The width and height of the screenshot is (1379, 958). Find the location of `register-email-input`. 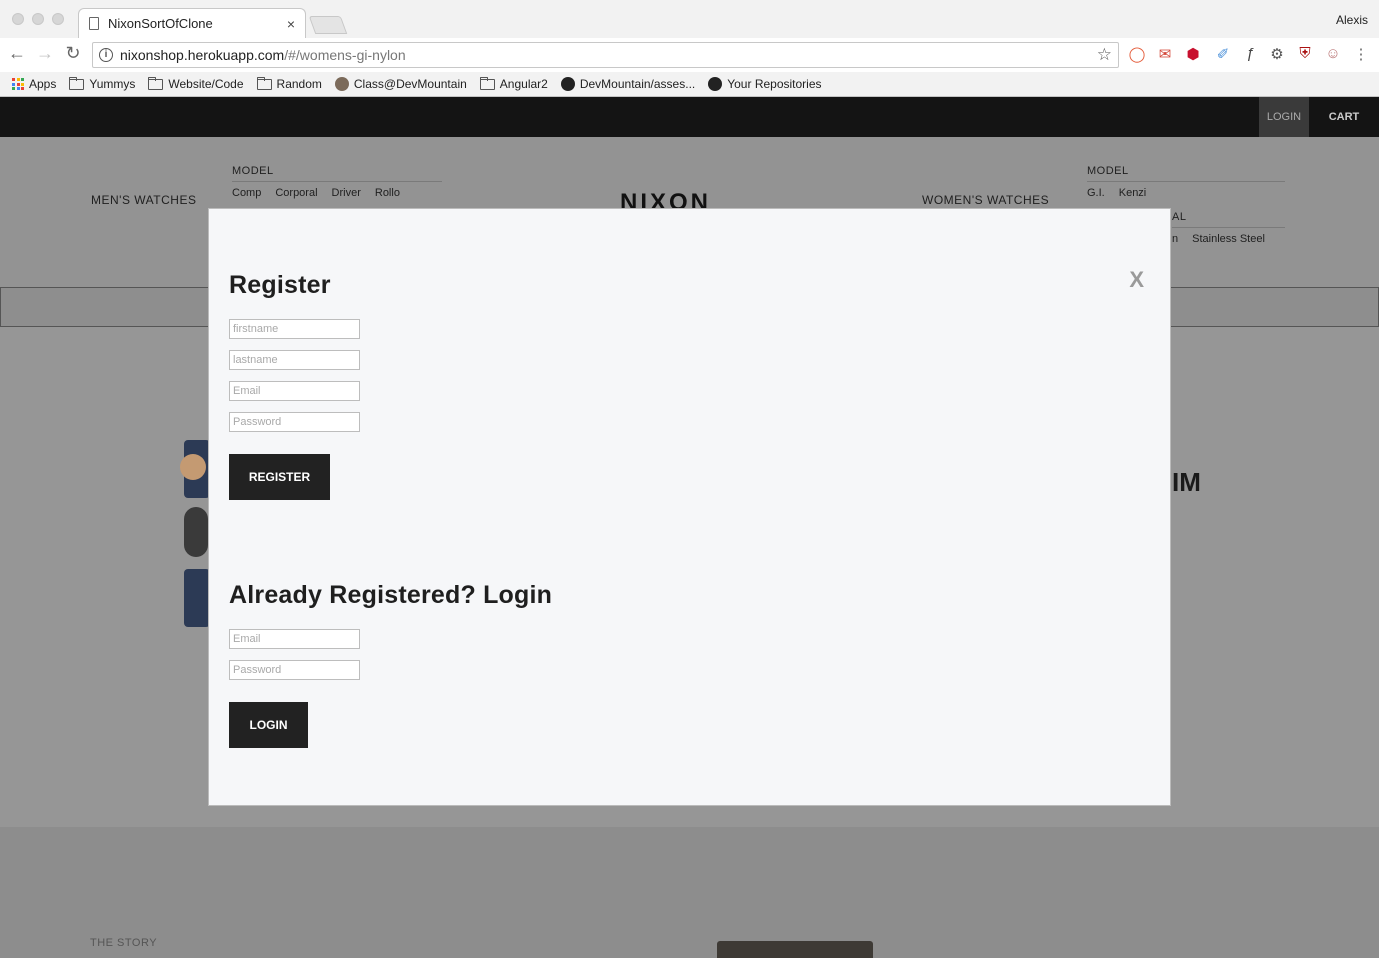

register-email-input is located at coordinates (294, 391).